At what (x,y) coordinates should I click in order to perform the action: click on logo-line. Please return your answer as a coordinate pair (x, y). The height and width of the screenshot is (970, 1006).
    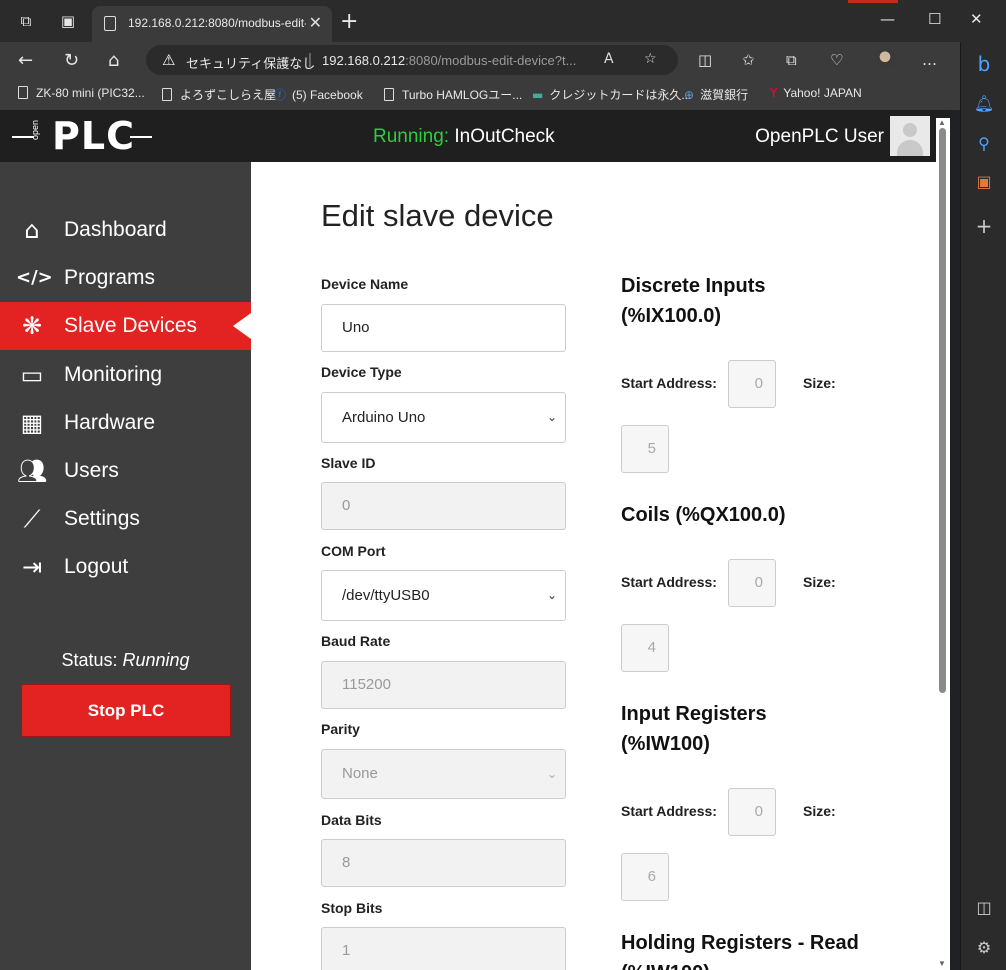
    Looking at the image, I should click on (141, 137).